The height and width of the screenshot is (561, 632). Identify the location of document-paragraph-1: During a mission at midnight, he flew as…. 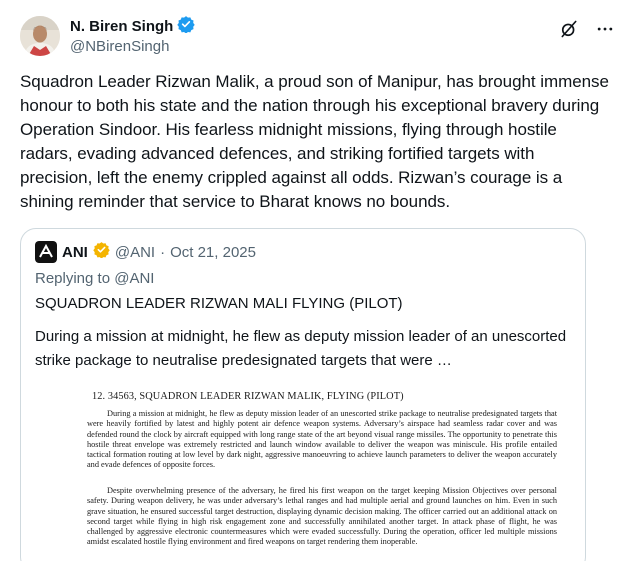
(322, 439).